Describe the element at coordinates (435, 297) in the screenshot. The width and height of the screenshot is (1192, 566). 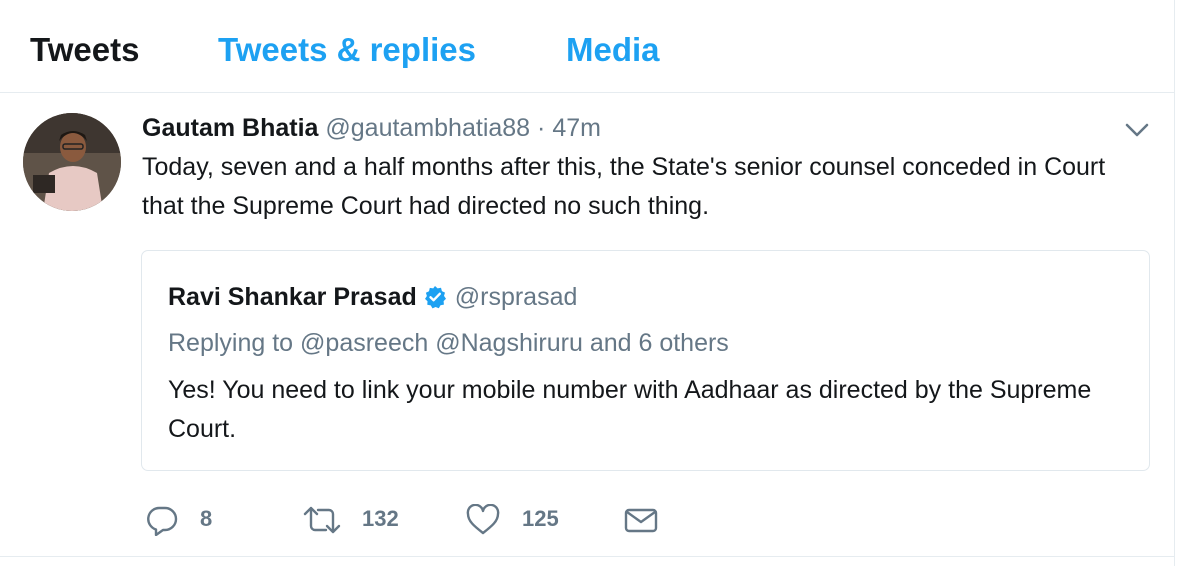
I see `verified-badge-icon` at that location.